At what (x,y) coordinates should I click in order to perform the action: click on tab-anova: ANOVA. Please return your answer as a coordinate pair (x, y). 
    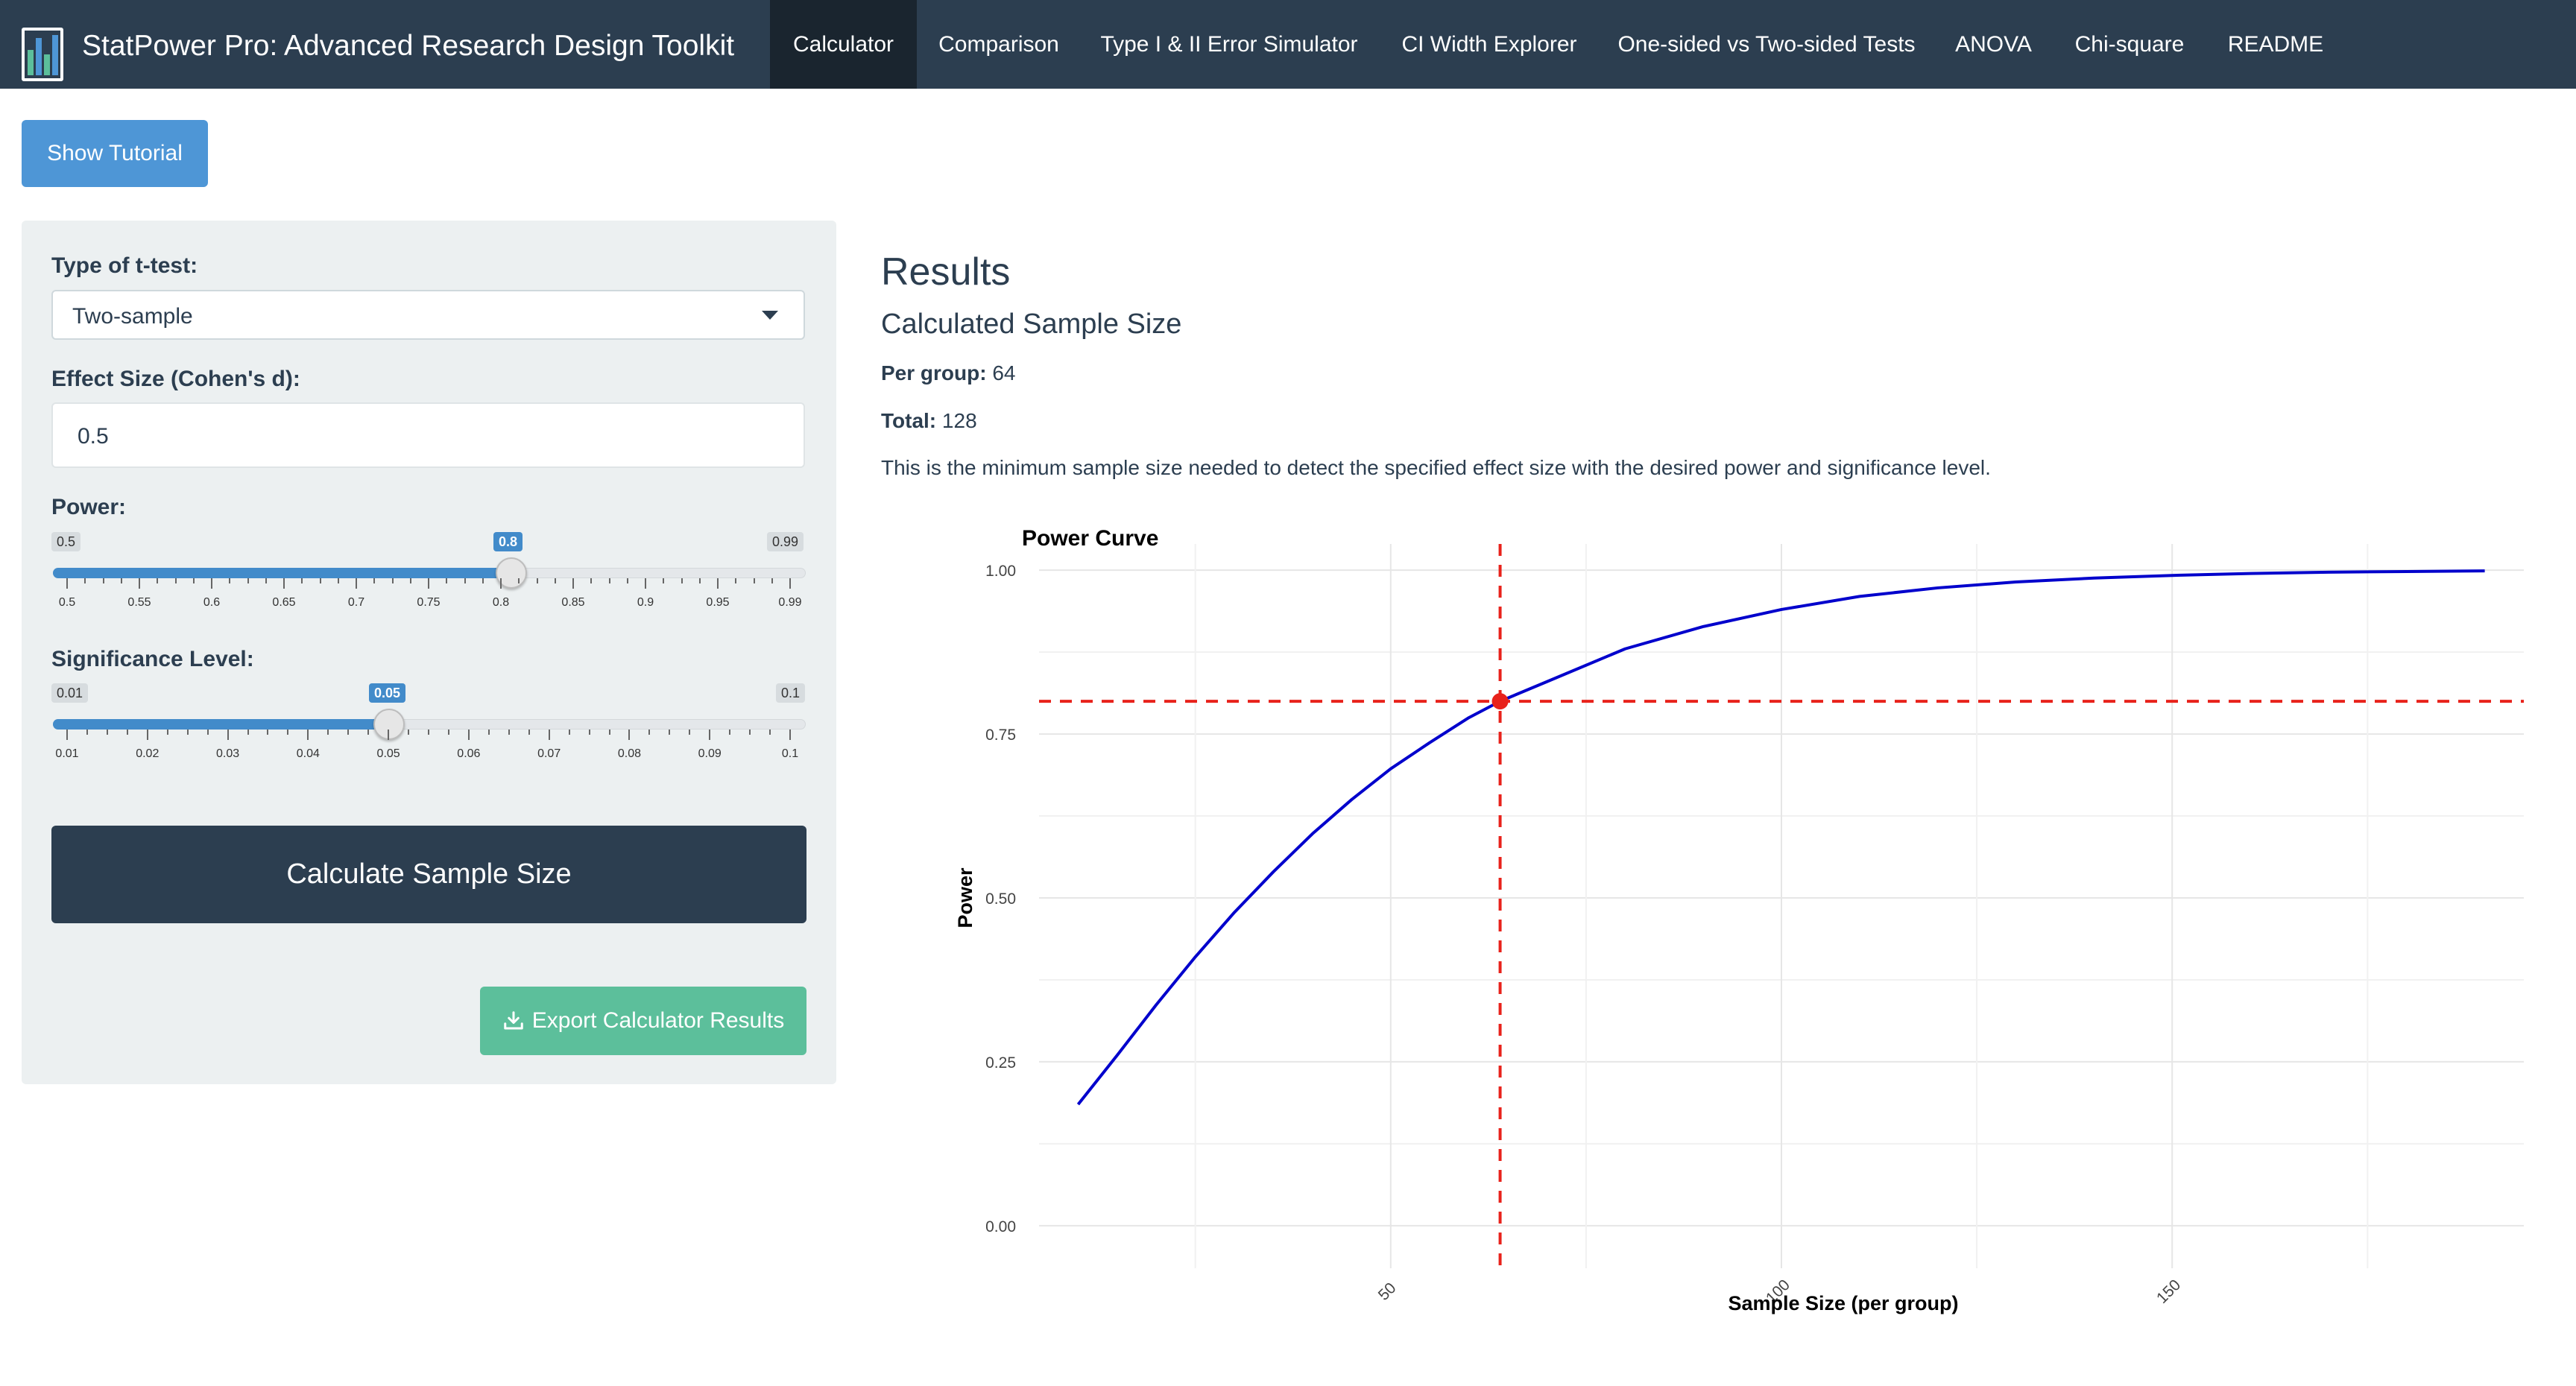
    Looking at the image, I should click on (1994, 44).